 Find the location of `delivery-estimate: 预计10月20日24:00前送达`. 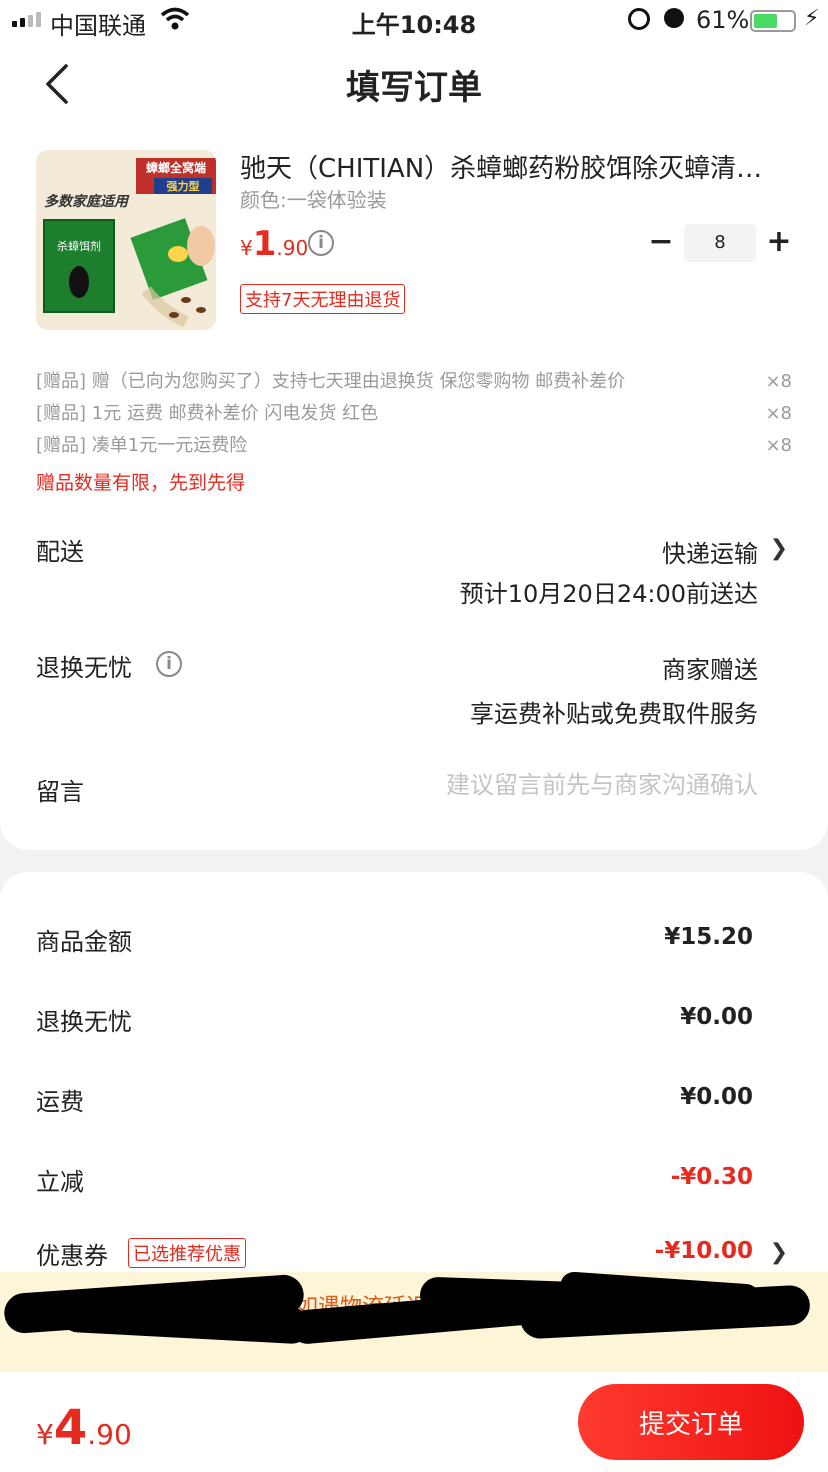

delivery-estimate: 预计10月20日24:00前送达 is located at coordinates (608, 594).